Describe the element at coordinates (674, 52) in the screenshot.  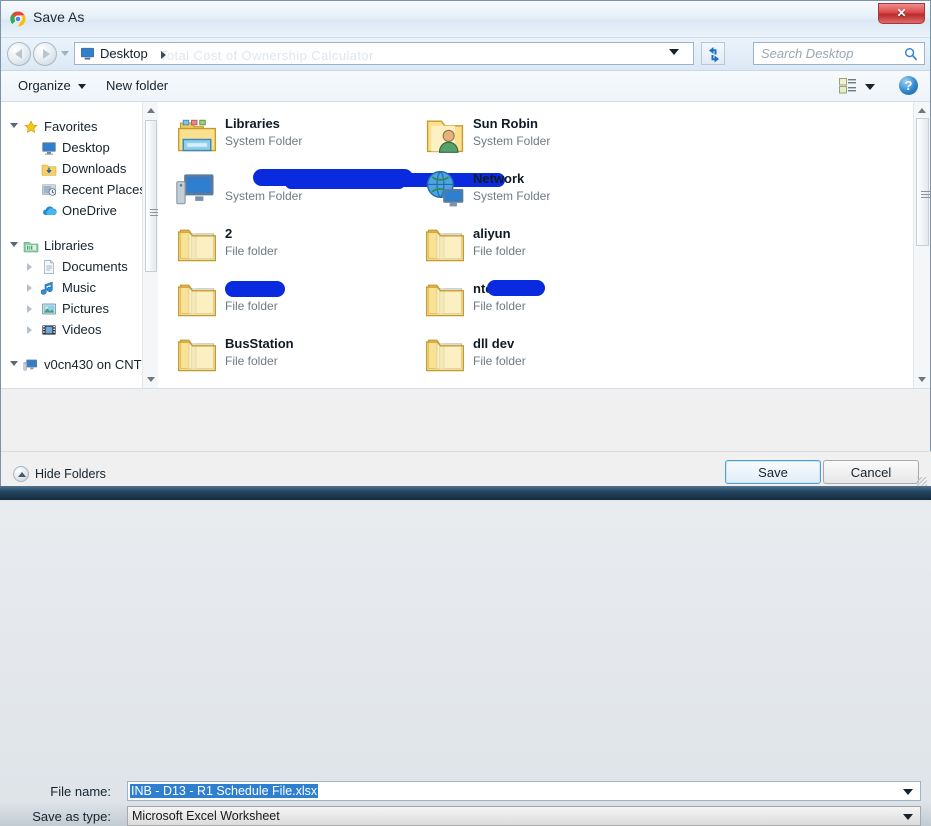
I see `address-dropdown-caret-icon` at that location.